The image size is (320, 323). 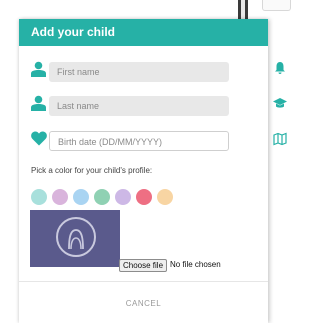 I want to click on avatar-preview, so click(x=75, y=238).